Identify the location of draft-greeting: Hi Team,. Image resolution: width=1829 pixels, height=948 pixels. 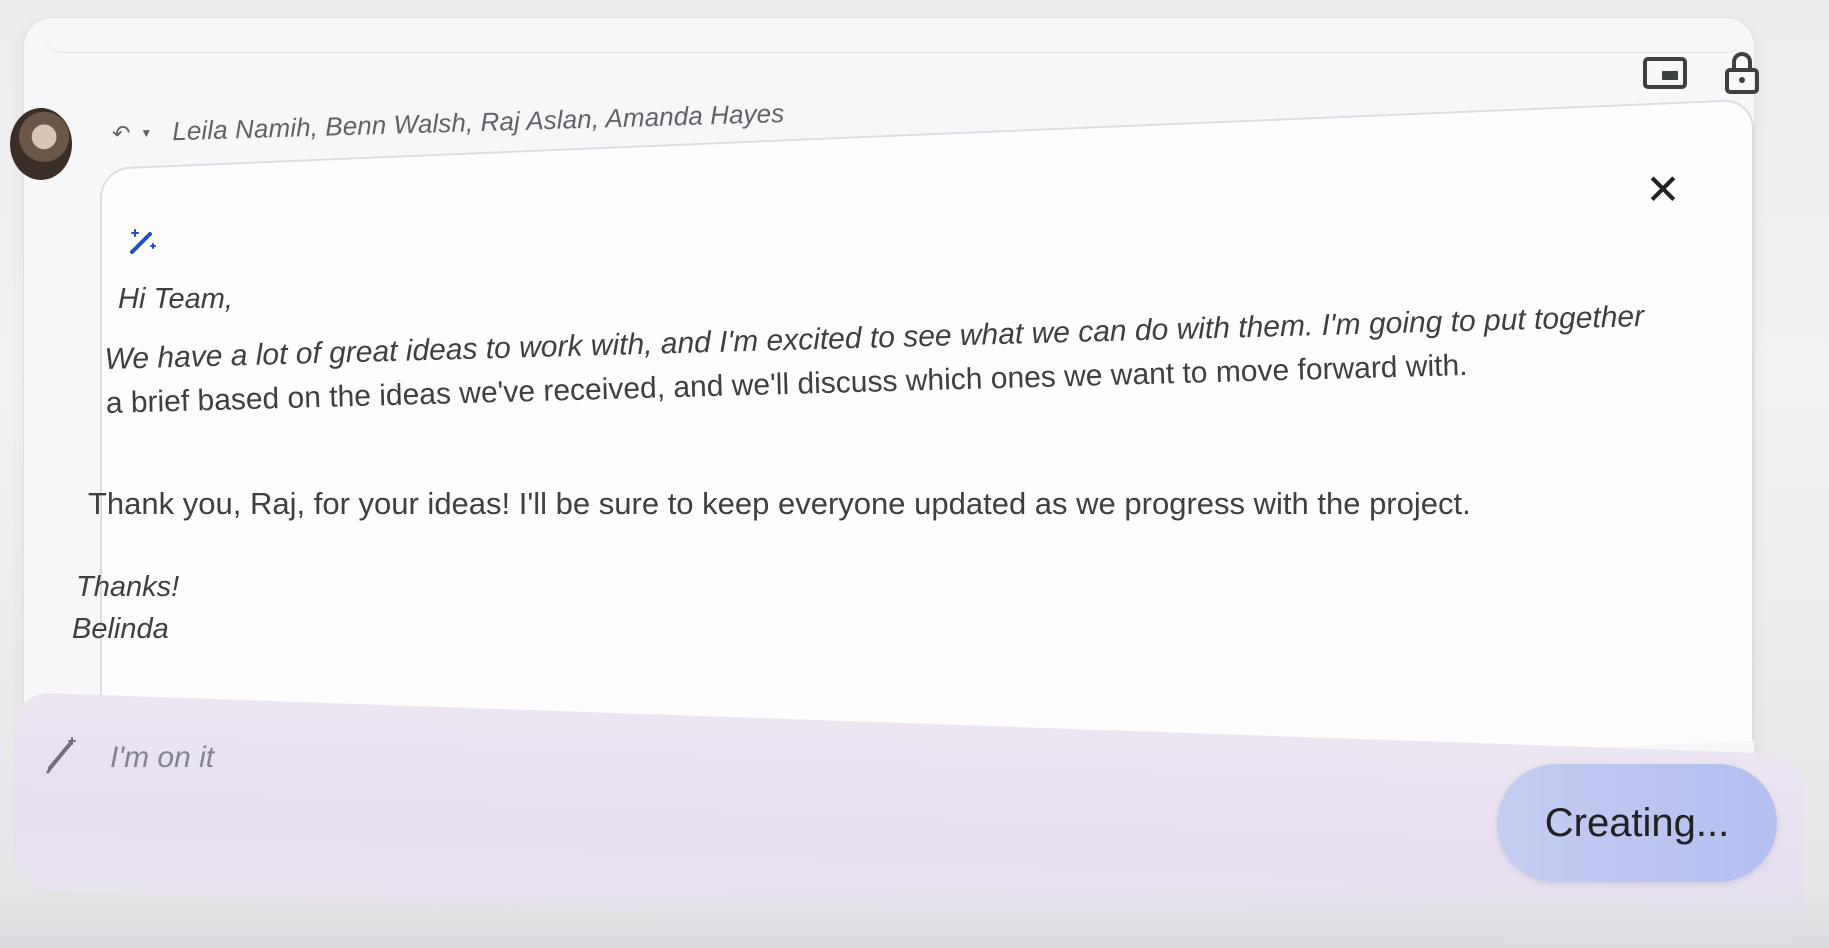
(175, 299).